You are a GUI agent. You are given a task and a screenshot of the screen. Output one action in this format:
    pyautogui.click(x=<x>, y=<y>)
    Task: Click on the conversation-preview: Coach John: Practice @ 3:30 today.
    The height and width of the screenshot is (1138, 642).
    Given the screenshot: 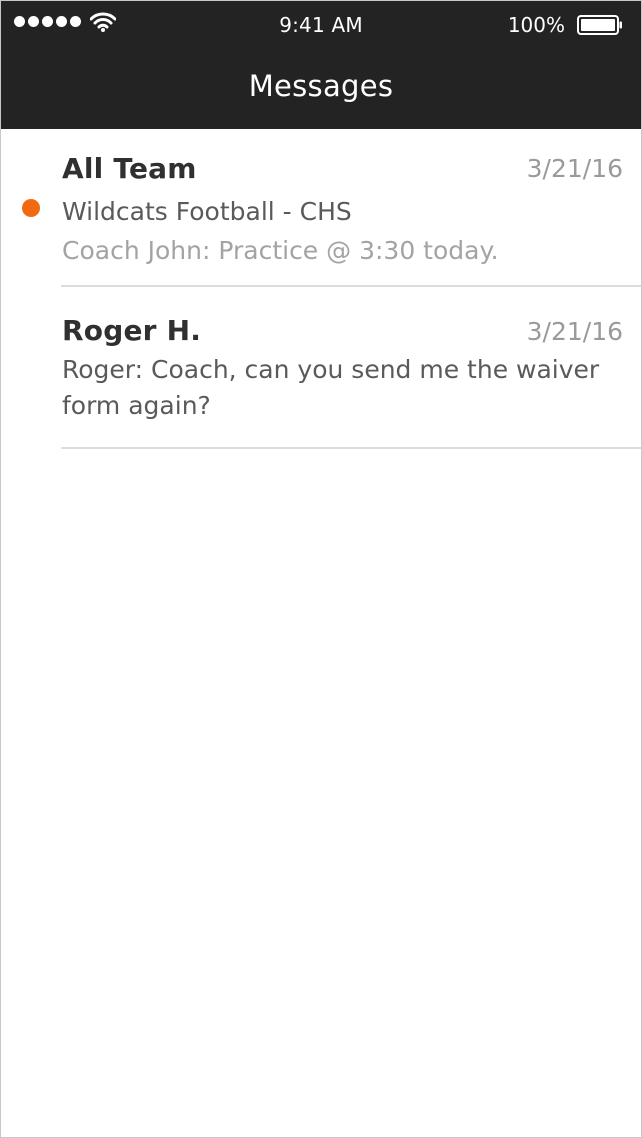 What is the action you would take?
    pyautogui.click(x=280, y=250)
    